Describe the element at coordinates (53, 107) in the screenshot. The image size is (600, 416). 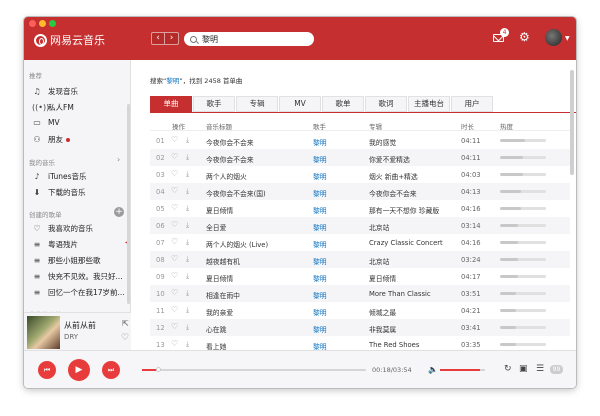
I see `sidebar-item-fm: ((•)) 私人FM` at that location.